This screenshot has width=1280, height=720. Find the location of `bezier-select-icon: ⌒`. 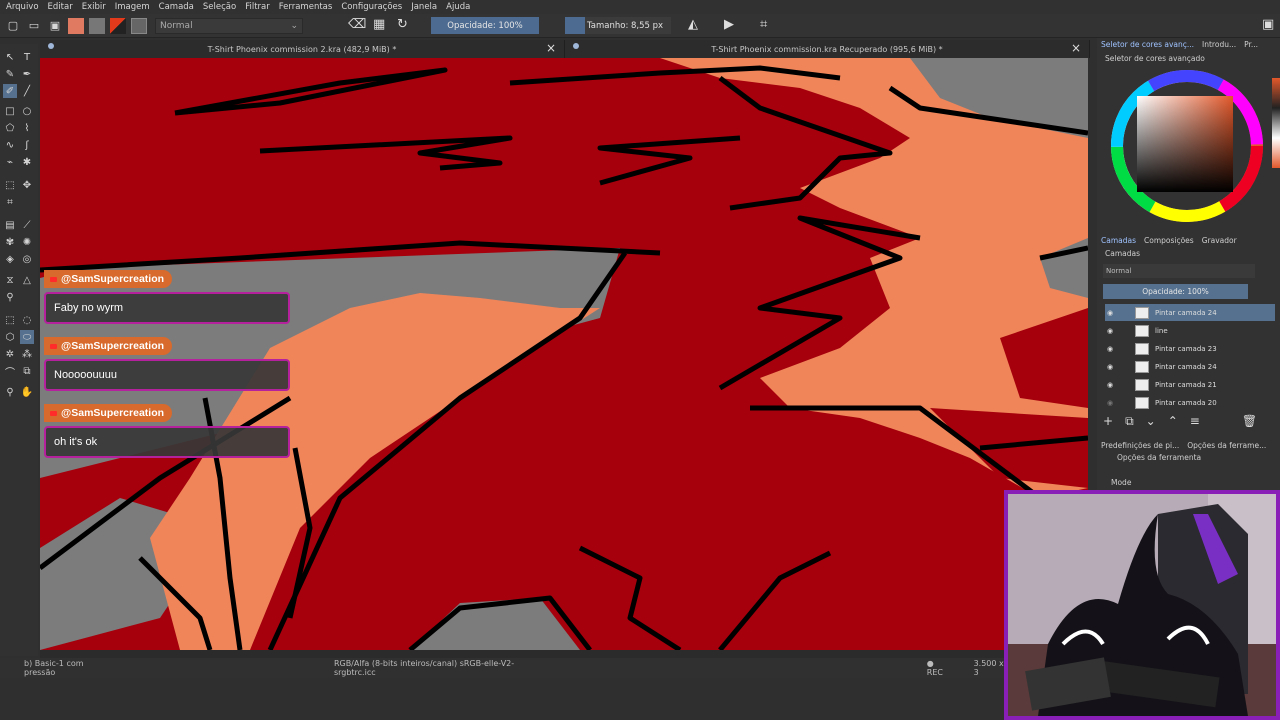

bezier-select-icon: ⌒ is located at coordinates (10, 371).